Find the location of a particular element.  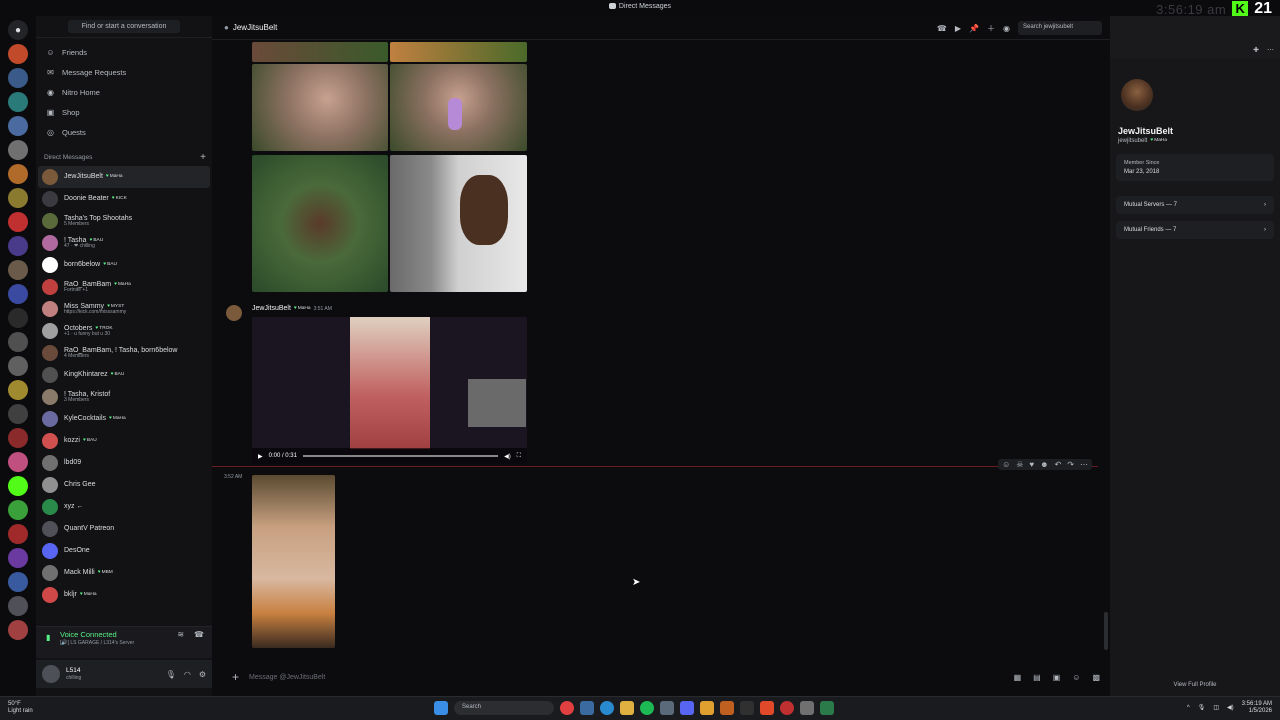

network-icon: ◫ is located at coordinates (1216, 707).